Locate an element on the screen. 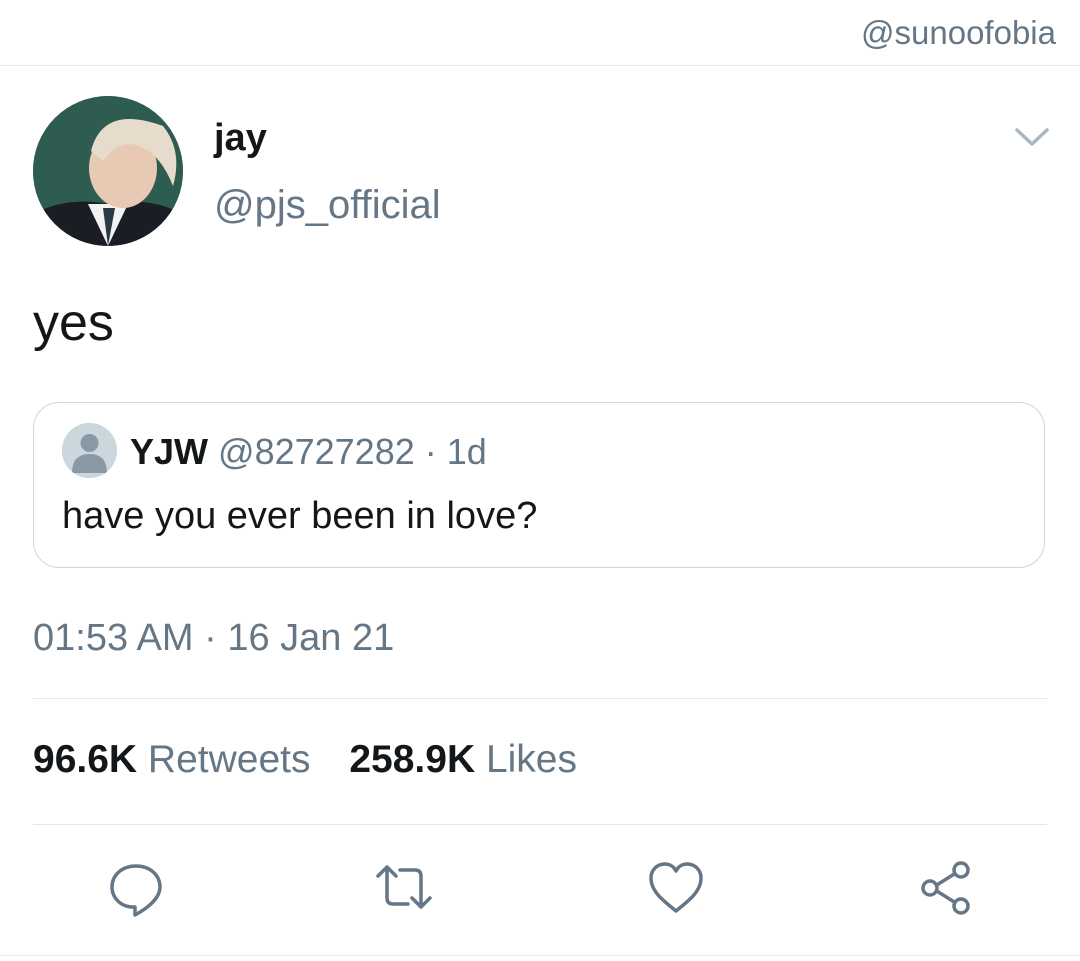 The height and width of the screenshot is (961, 1080). retweet-icon is located at coordinates (404, 888).